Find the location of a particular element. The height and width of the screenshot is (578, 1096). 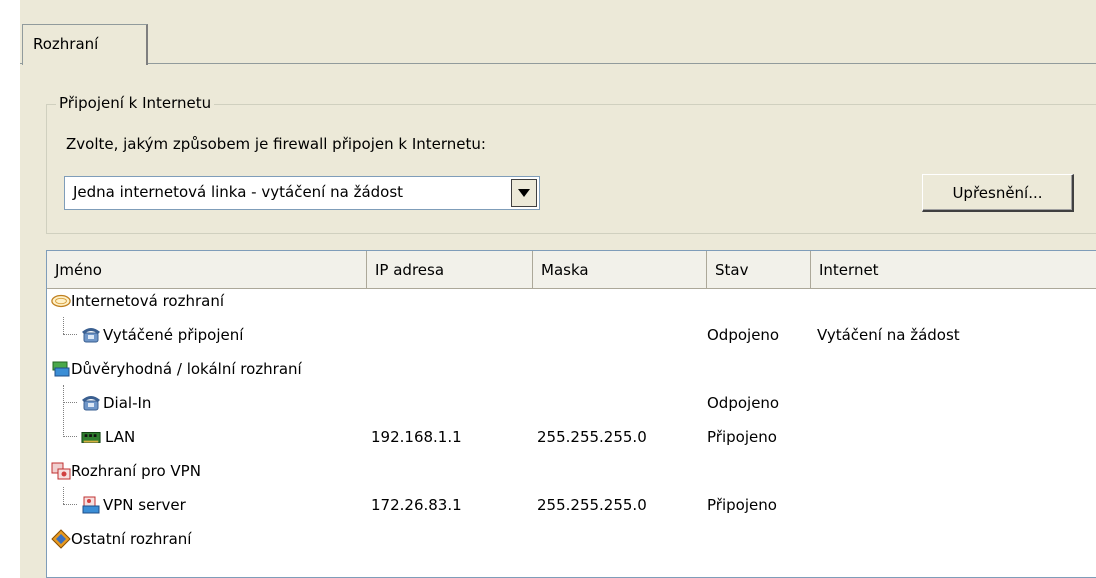

row-name: Rozhraní pro VPN is located at coordinates (136, 471).